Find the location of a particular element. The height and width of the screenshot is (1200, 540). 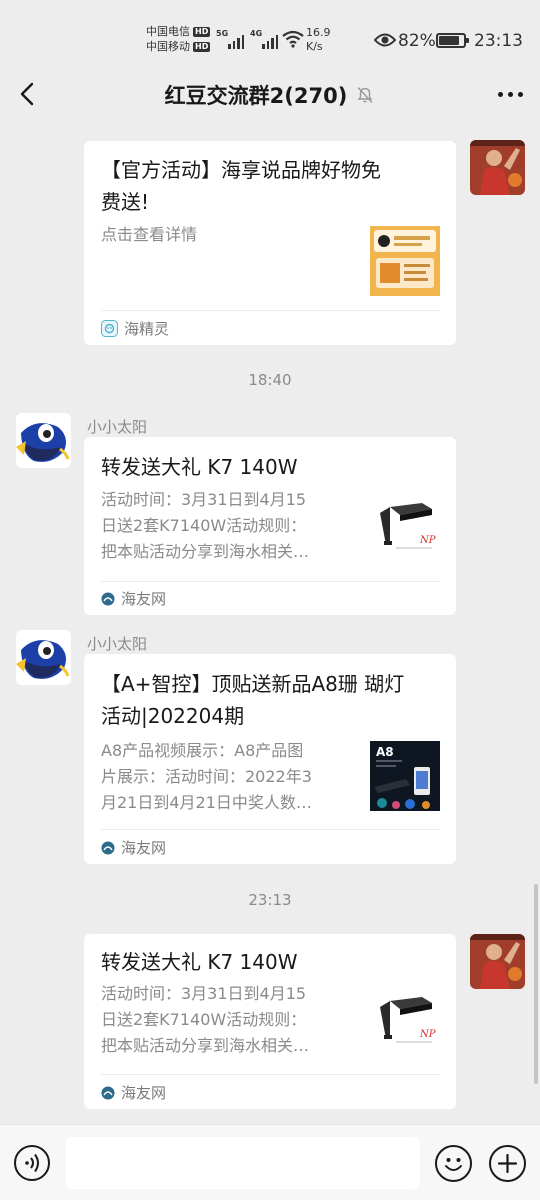

card-description: 点击查看详情 is located at coordinates (149, 234).